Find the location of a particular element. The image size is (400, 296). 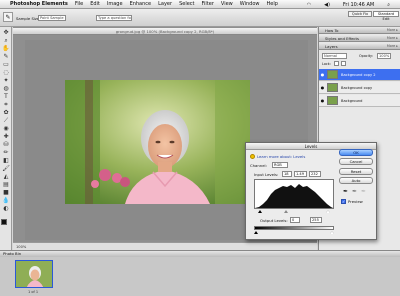

shape-tool-icon: ■ is located at coordinates (6, 192).